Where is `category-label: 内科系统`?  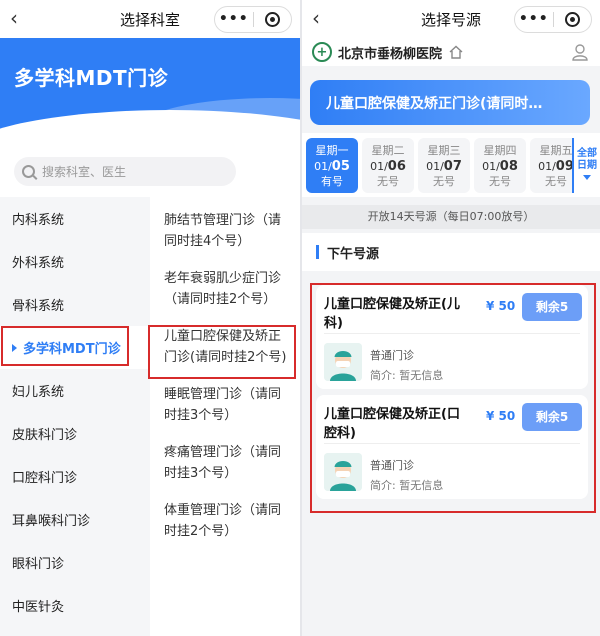 category-label: 内科系统 is located at coordinates (38, 220).